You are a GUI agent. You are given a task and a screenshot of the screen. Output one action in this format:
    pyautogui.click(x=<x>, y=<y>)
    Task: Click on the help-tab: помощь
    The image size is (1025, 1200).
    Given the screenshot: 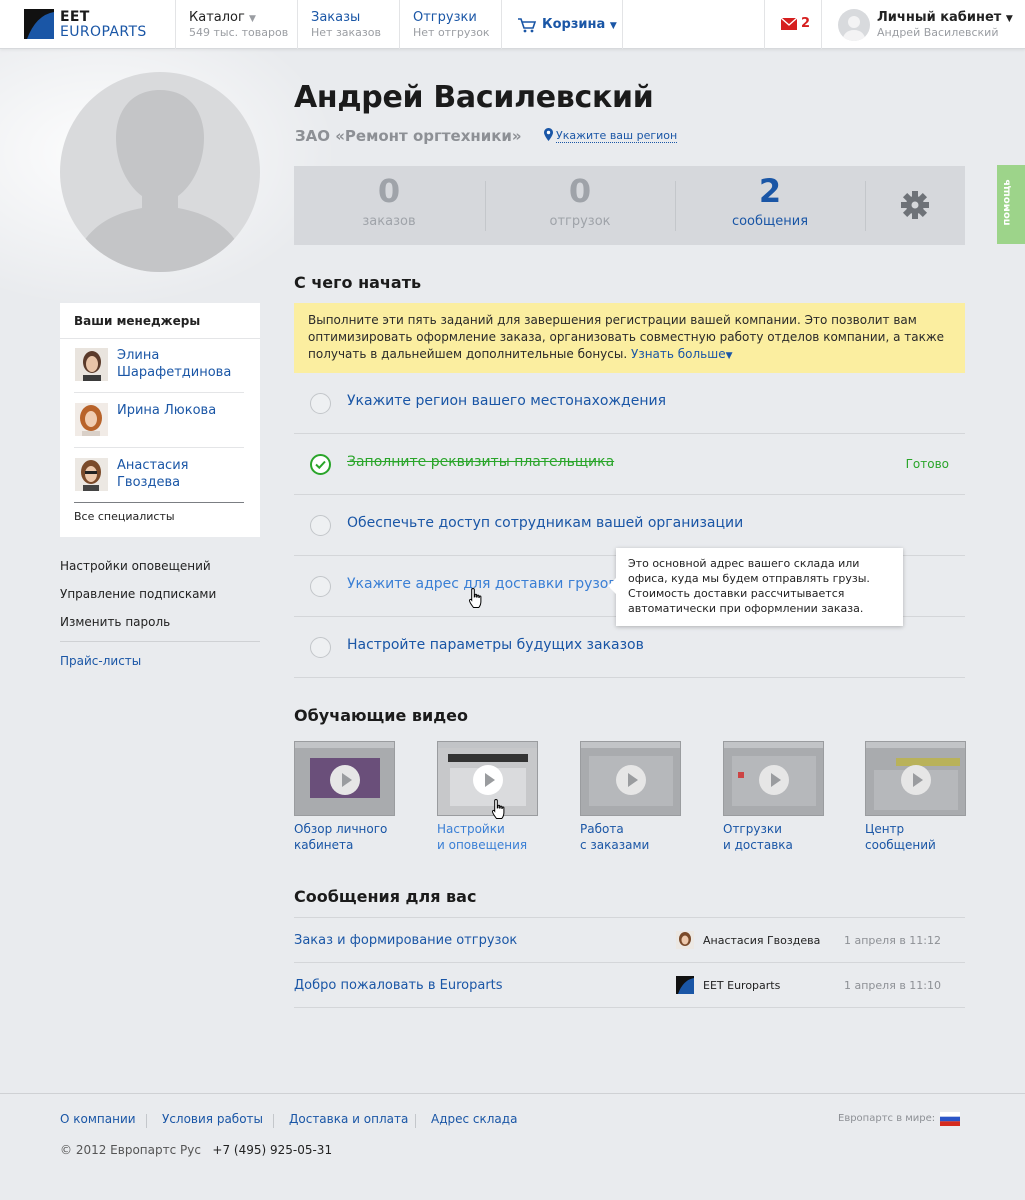 What is the action you would take?
    pyautogui.click(x=1011, y=204)
    